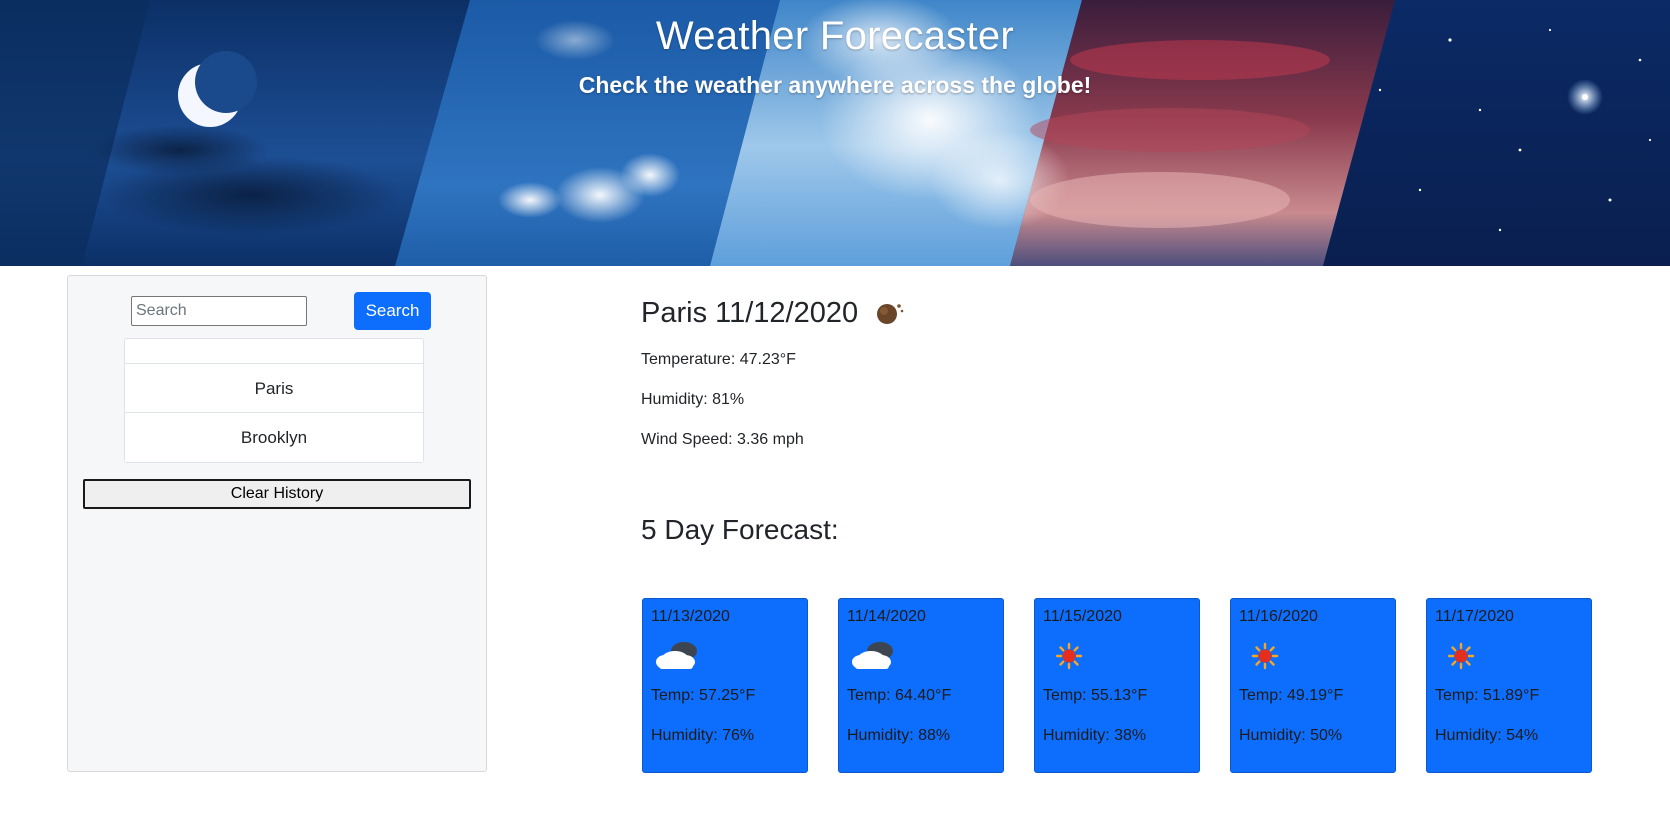  What do you see at coordinates (274, 388) in the screenshot?
I see `history-item-paris: Paris` at bounding box center [274, 388].